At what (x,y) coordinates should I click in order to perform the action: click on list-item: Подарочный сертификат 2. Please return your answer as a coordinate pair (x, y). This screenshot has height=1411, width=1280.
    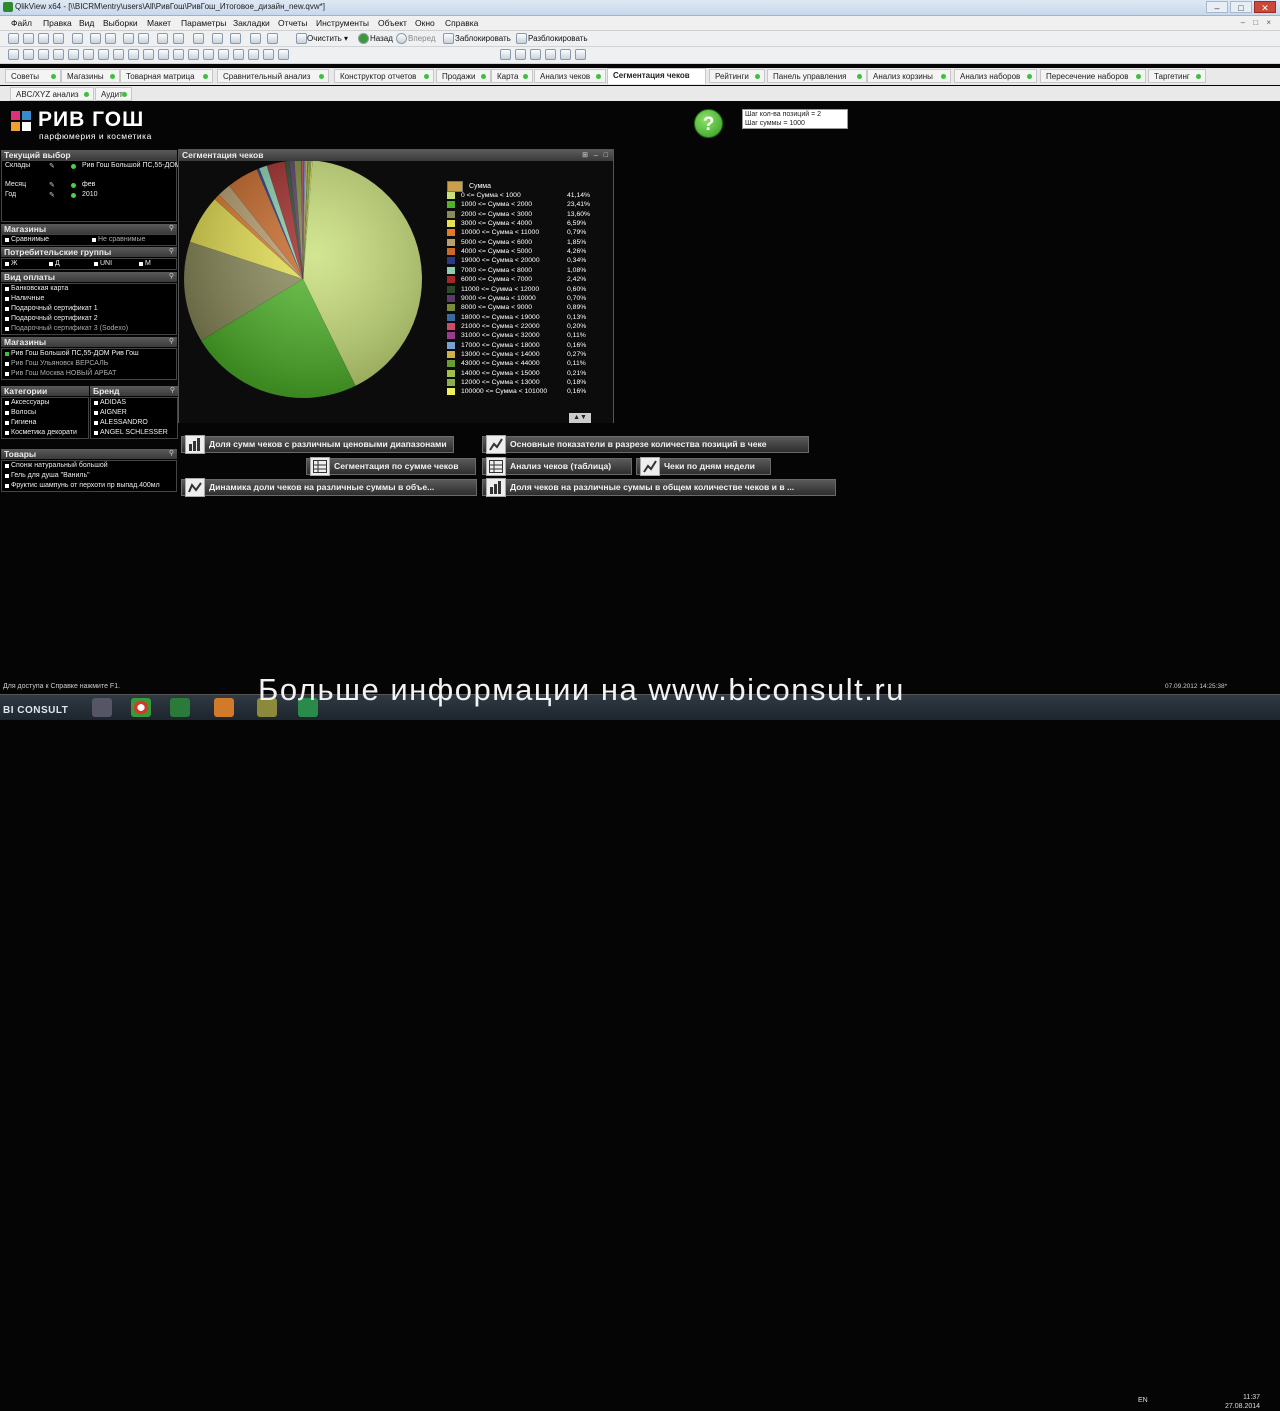
    Looking at the image, I should click on (51, 318).